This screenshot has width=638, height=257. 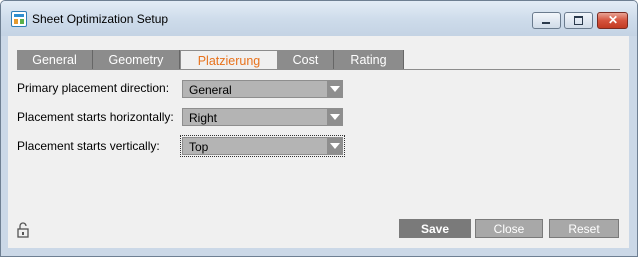 What do you see at coordinates (93, 88) in the screenshot?
I see `primary-direction-label: Primary placement direction:` at bounding box center [93, 88].